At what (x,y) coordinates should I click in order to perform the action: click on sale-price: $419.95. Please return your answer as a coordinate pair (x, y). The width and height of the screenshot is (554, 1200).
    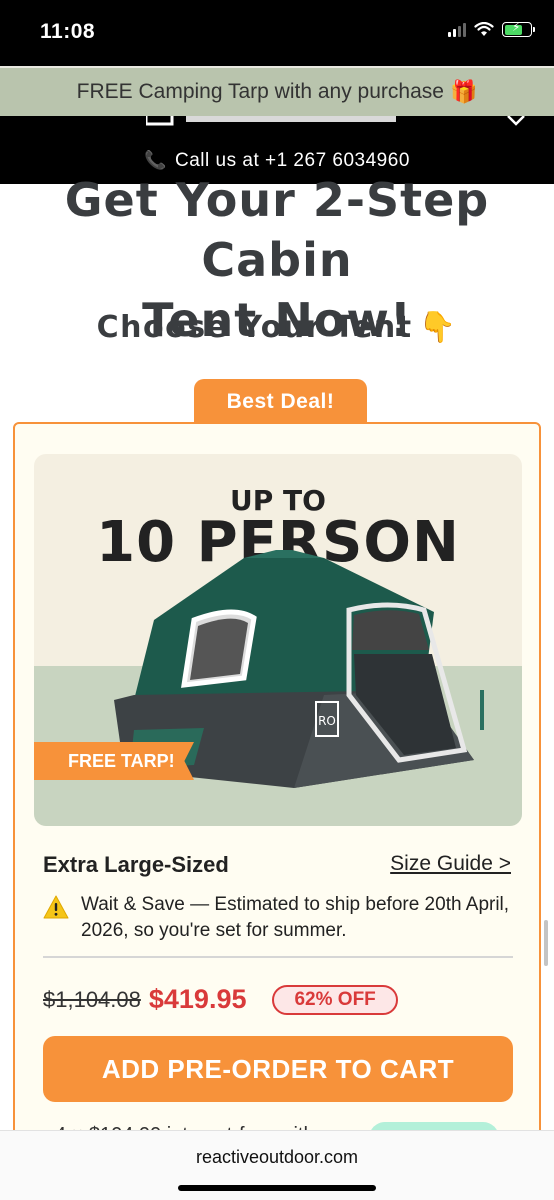
    Looking at the image, I should click on (197, 999).